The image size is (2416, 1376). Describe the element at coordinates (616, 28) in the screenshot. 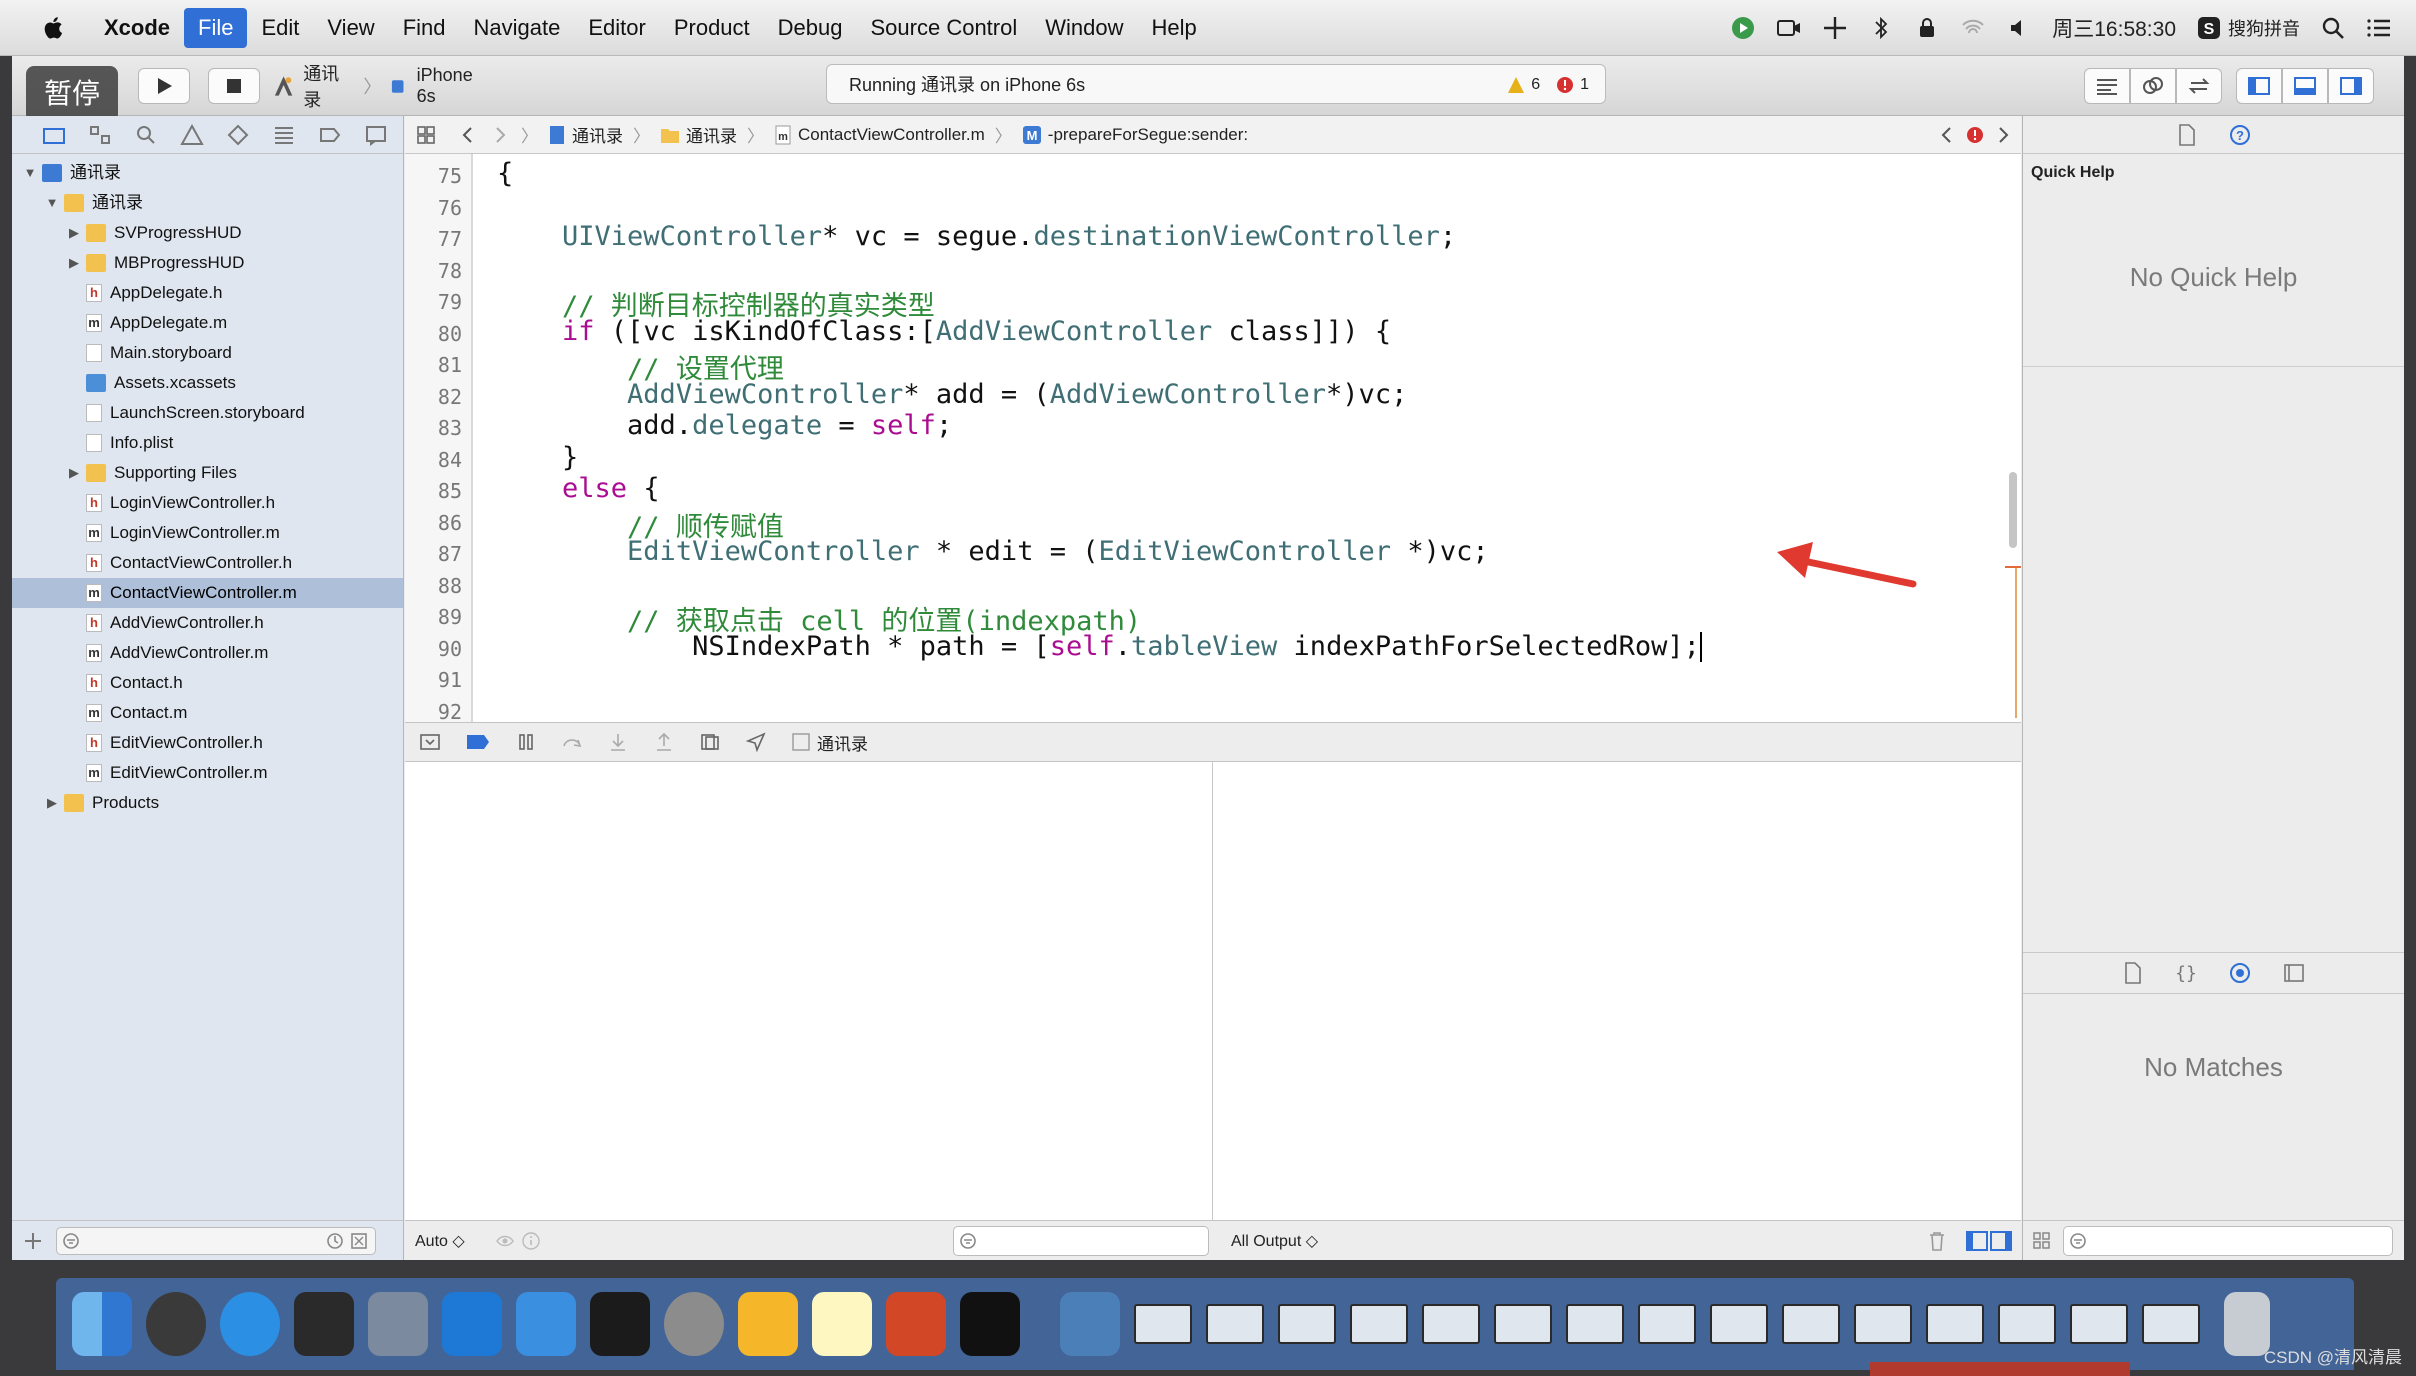

I see `menu-editor: Editor` at that location.